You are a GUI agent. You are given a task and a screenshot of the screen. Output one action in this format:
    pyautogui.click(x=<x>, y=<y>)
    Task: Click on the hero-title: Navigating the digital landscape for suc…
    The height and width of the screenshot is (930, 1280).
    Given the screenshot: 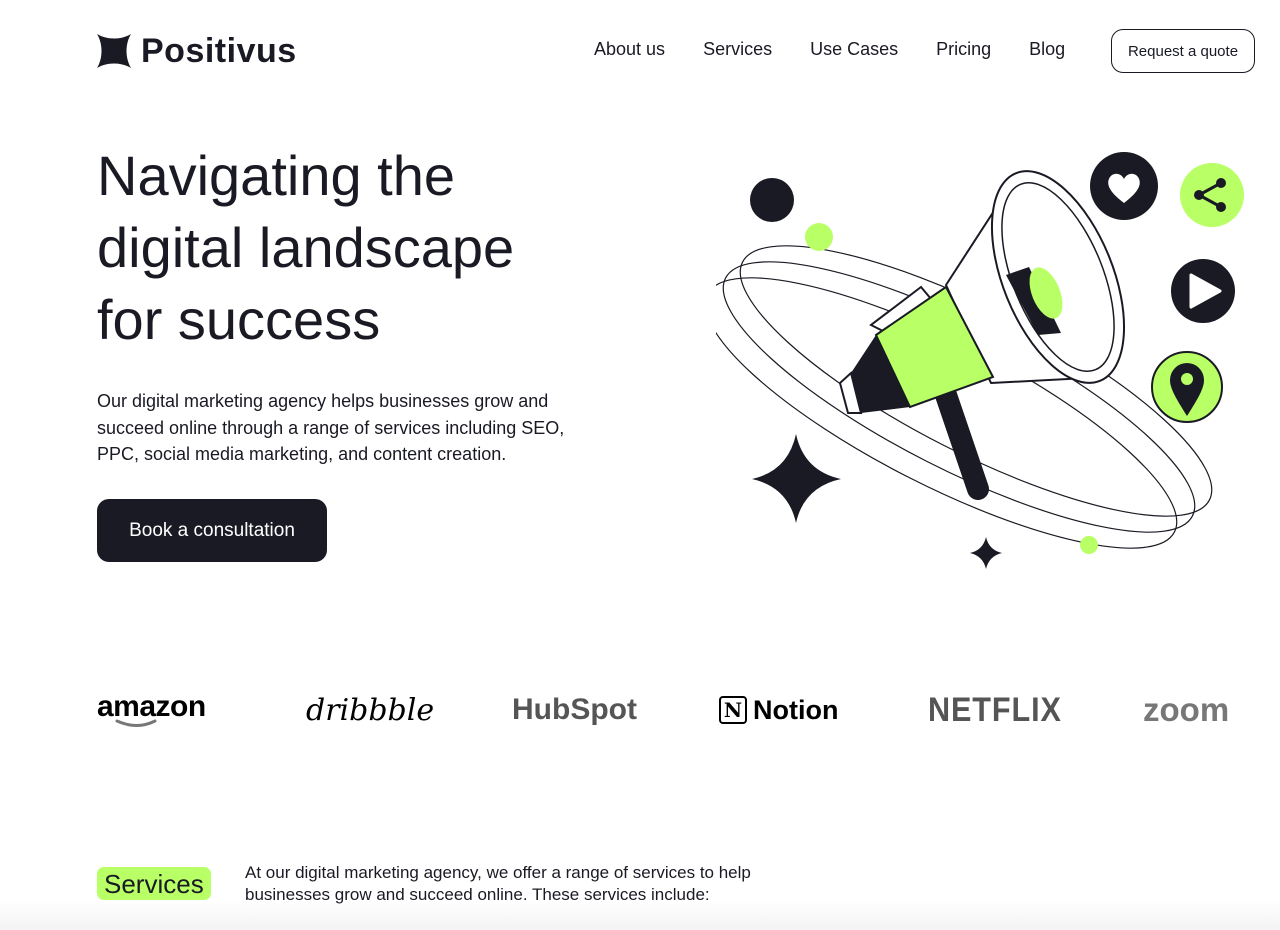 What is the action you would take?
    pyautogui.click(x=357, y=248)
    